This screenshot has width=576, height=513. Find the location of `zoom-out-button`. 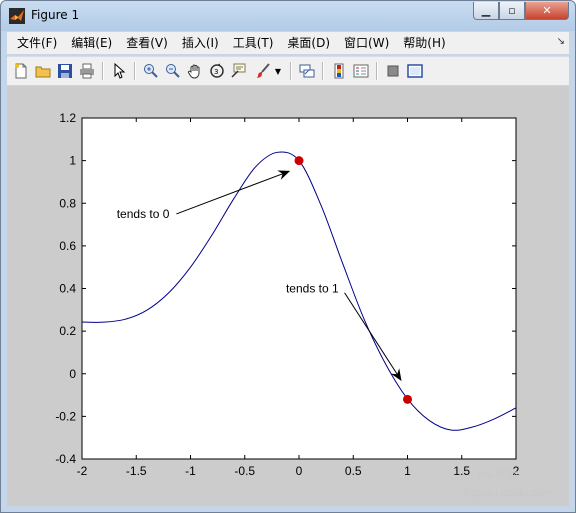

zoom-out-button is located at coordinates (173, 71).